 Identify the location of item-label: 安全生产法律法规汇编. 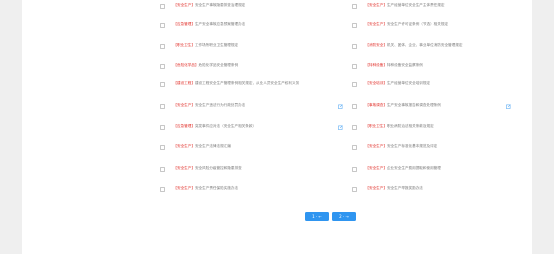
(212, 146).